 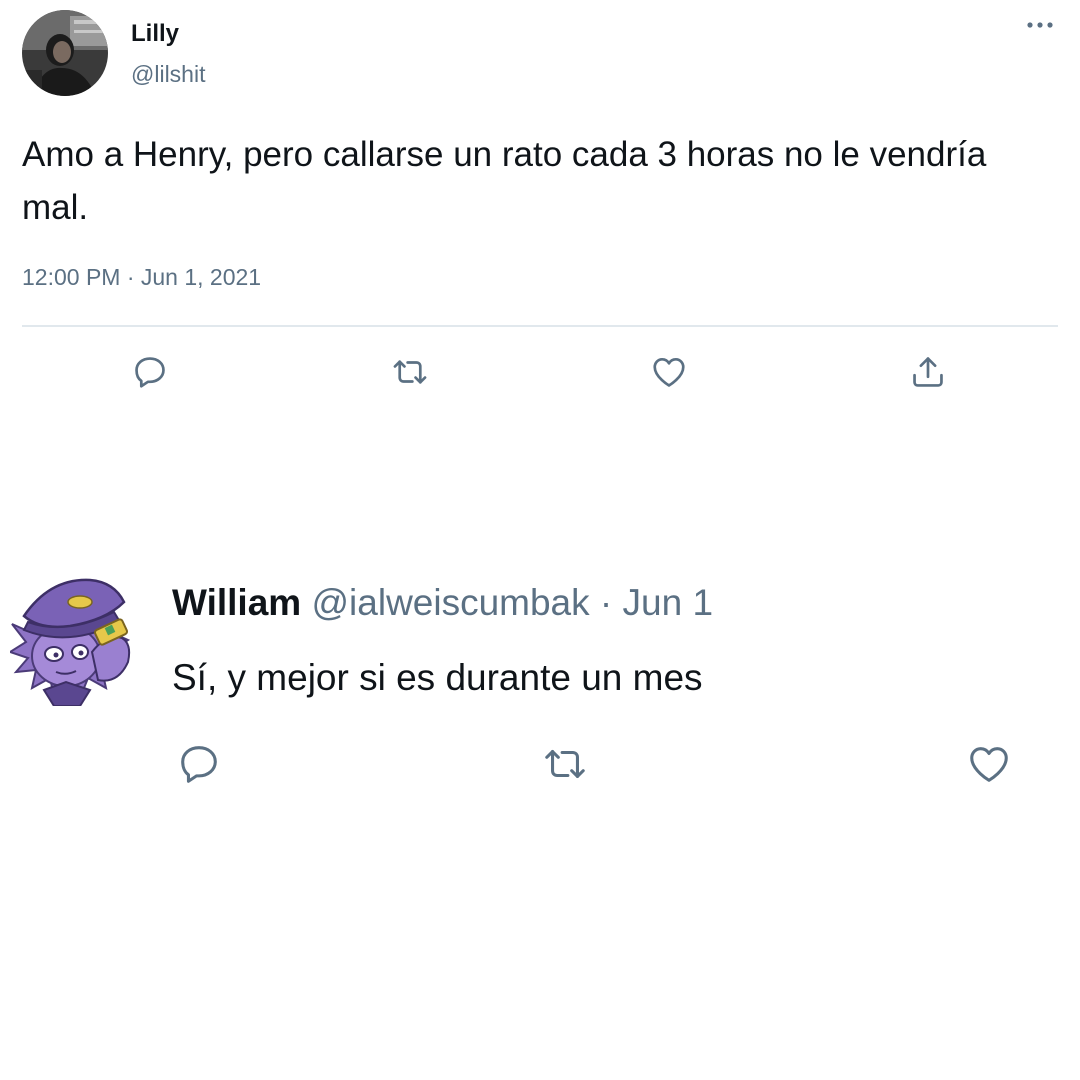 I want to click on like-button, so click(x=669, y=372).